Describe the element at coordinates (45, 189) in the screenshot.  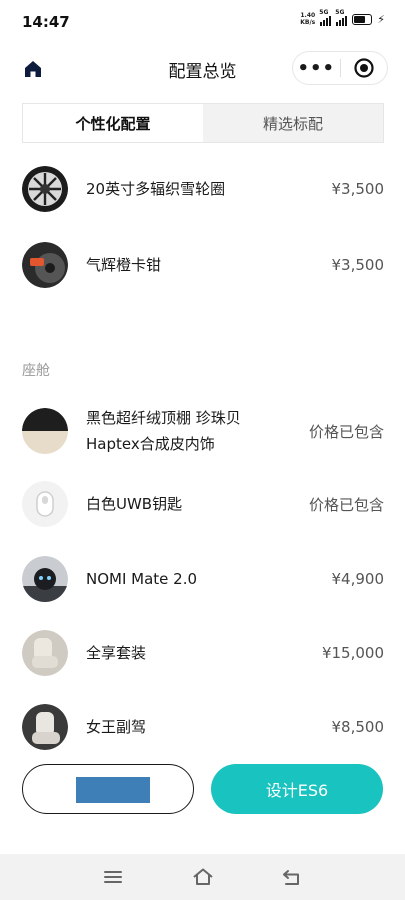
I see `wheel-thumbnail` at that location.